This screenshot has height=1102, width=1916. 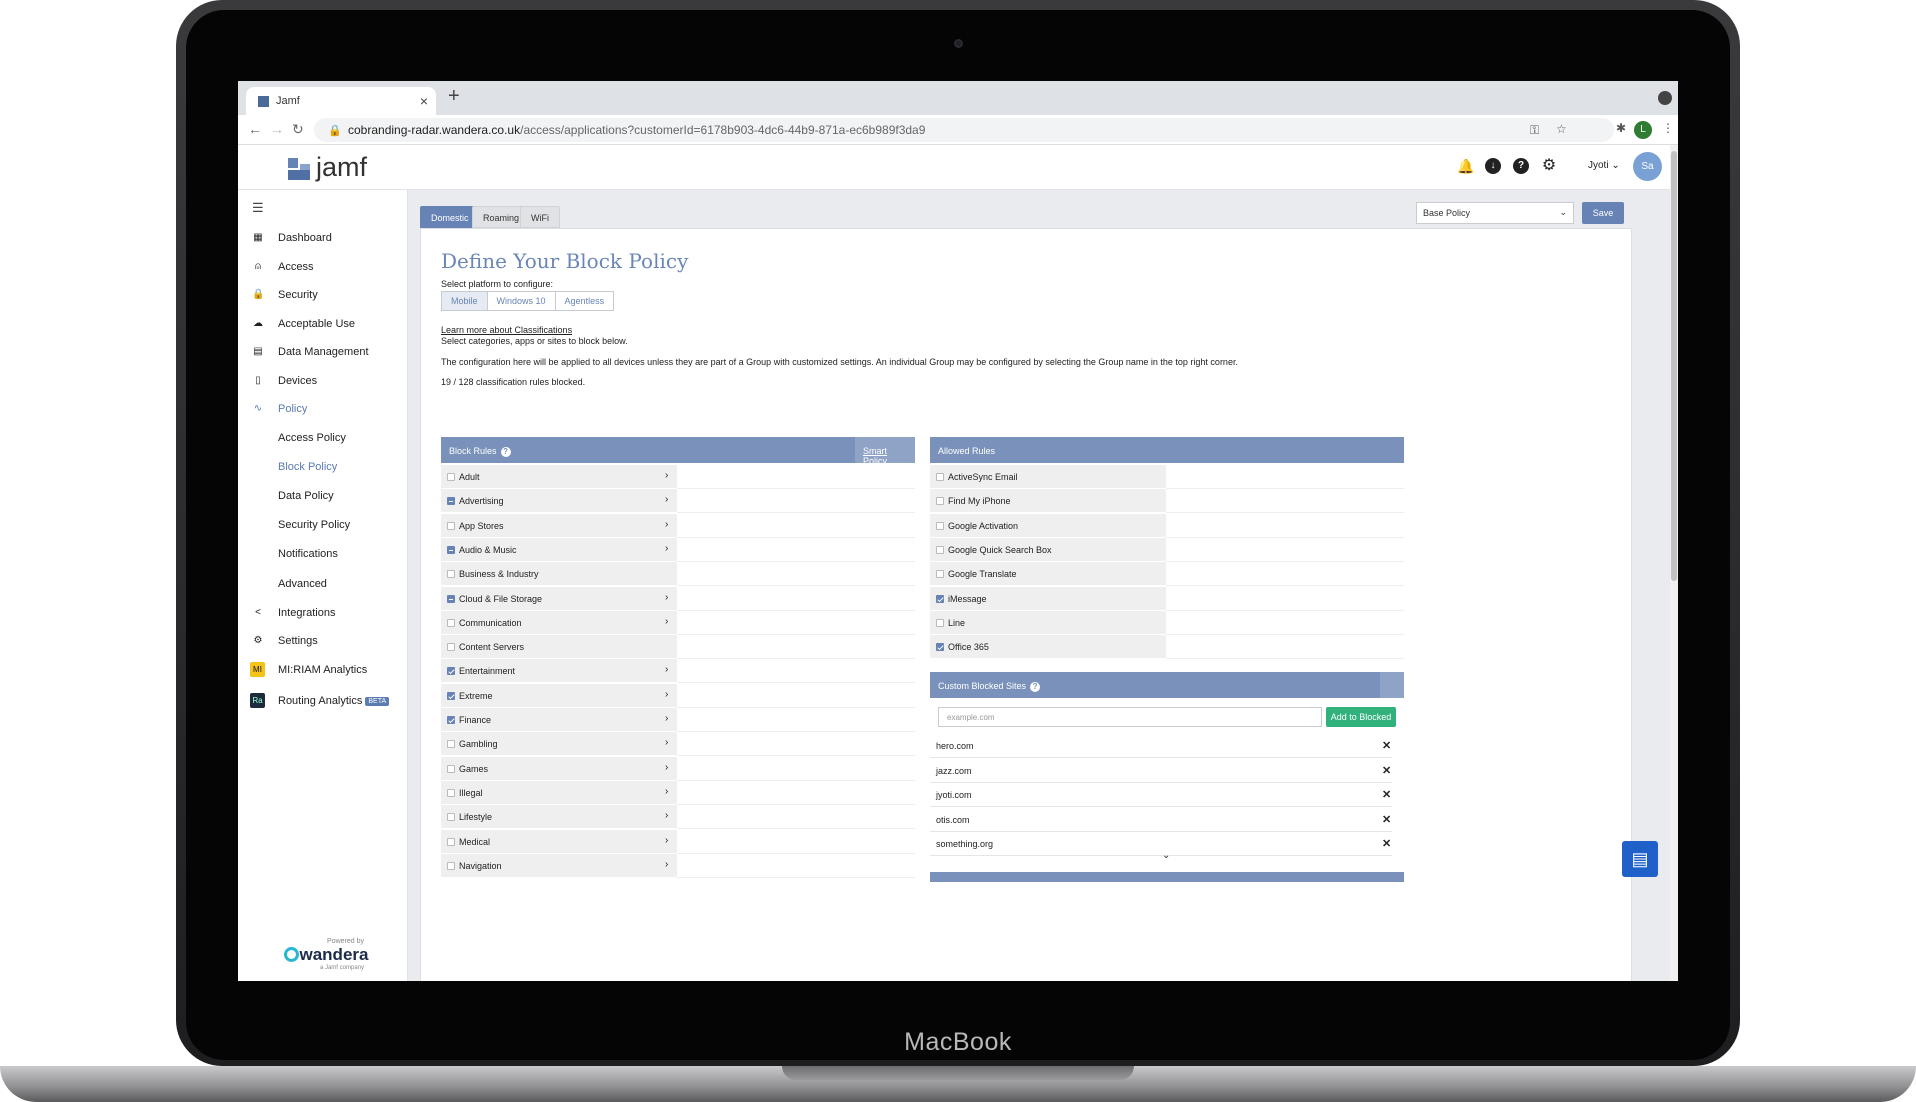 I want to click on jamf-logo: jamf, so click(x=327, y=167).